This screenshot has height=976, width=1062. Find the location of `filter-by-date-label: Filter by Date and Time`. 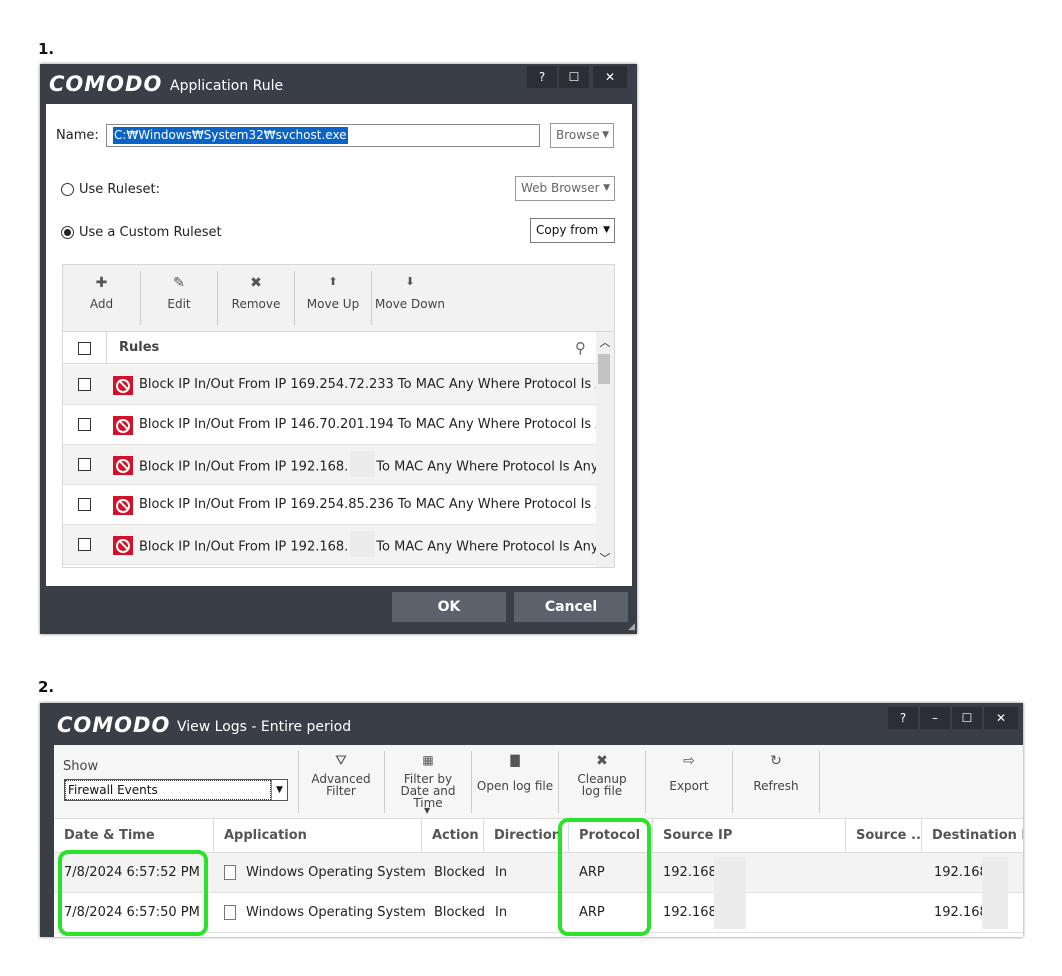

filter-by-date-label: Filter by Date and Time is located at coordinates (428, 791).